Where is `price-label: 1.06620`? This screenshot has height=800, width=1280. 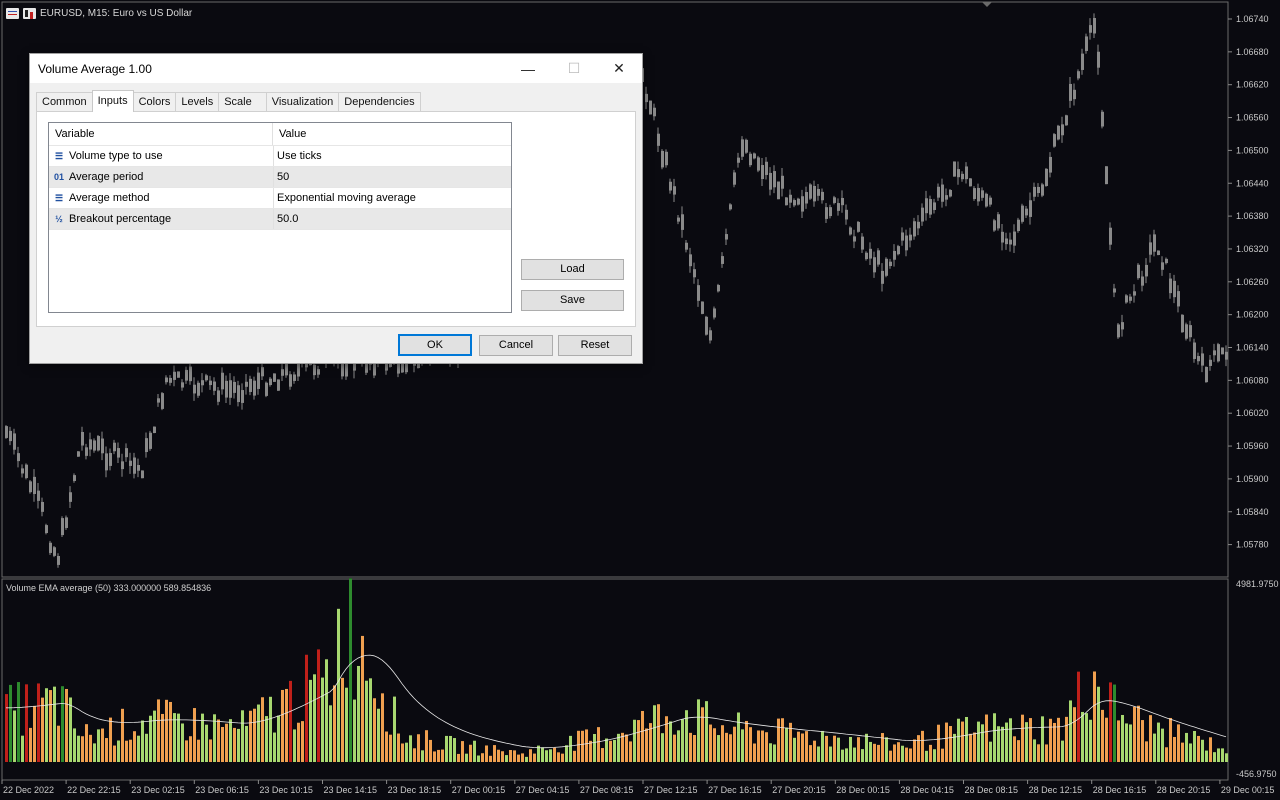 price-label: 1.06620 is located at coordinates (1252, 85).